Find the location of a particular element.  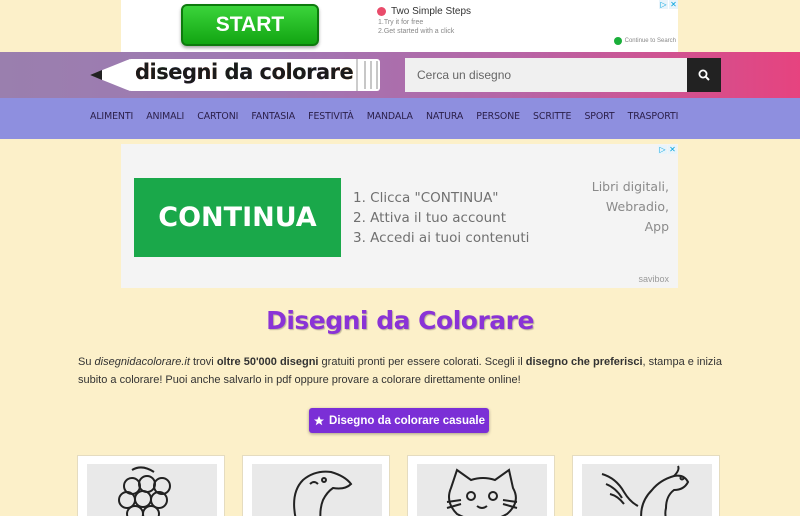

ad-continua-button: CONTINUA is located at coordinates (237, 217).